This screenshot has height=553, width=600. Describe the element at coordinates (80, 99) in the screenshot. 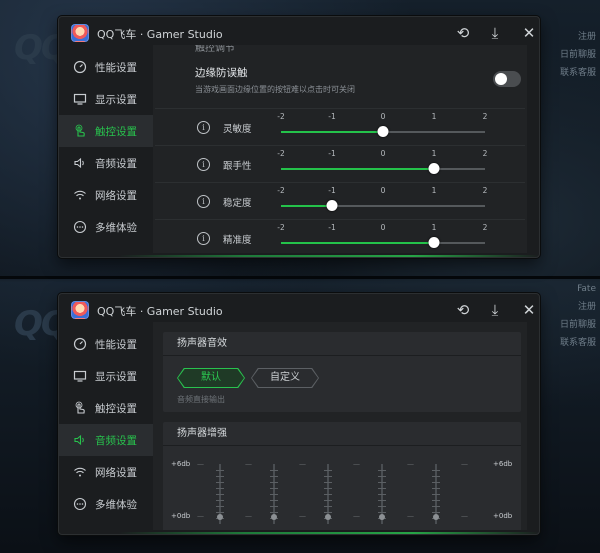

I see `monitor-icon` at that location.